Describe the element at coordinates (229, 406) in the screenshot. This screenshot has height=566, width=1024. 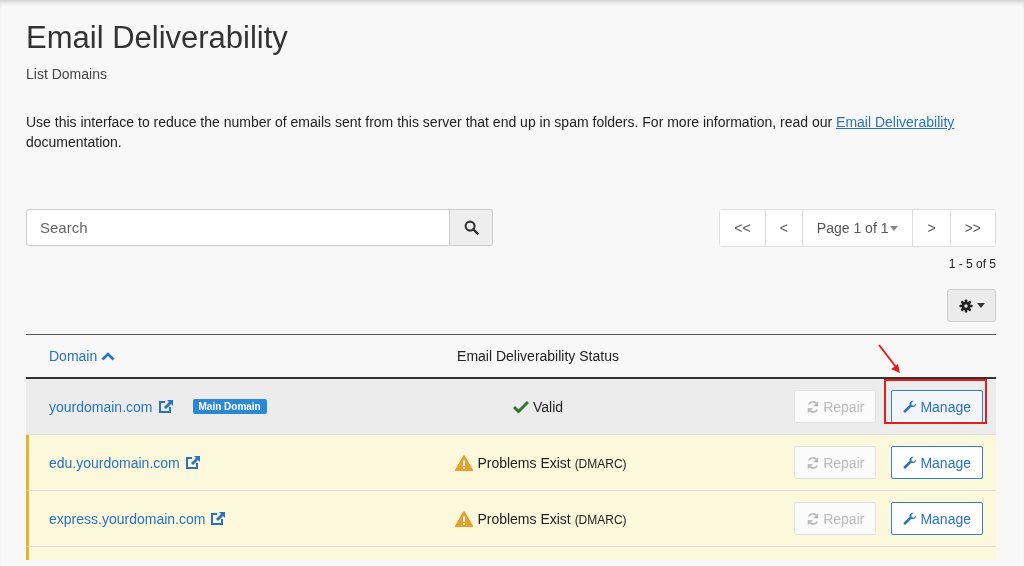
I see `main-domain-badge: Main Domain` at that location.